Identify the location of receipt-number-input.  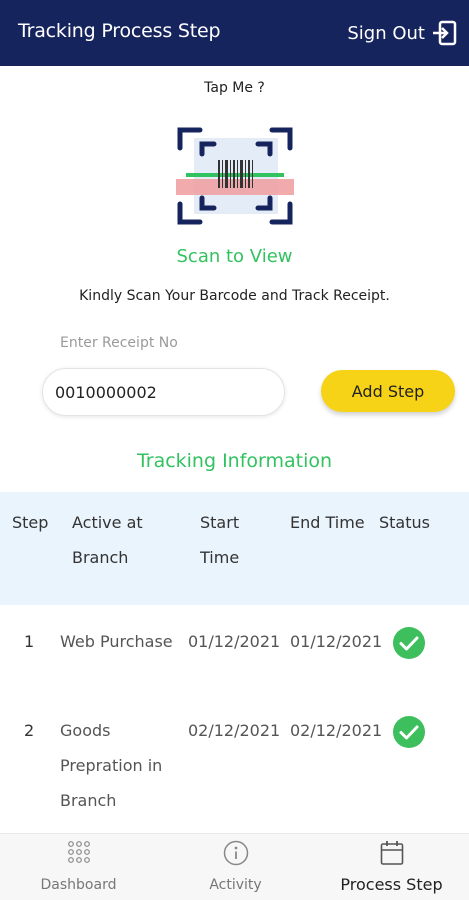
(163, 392).